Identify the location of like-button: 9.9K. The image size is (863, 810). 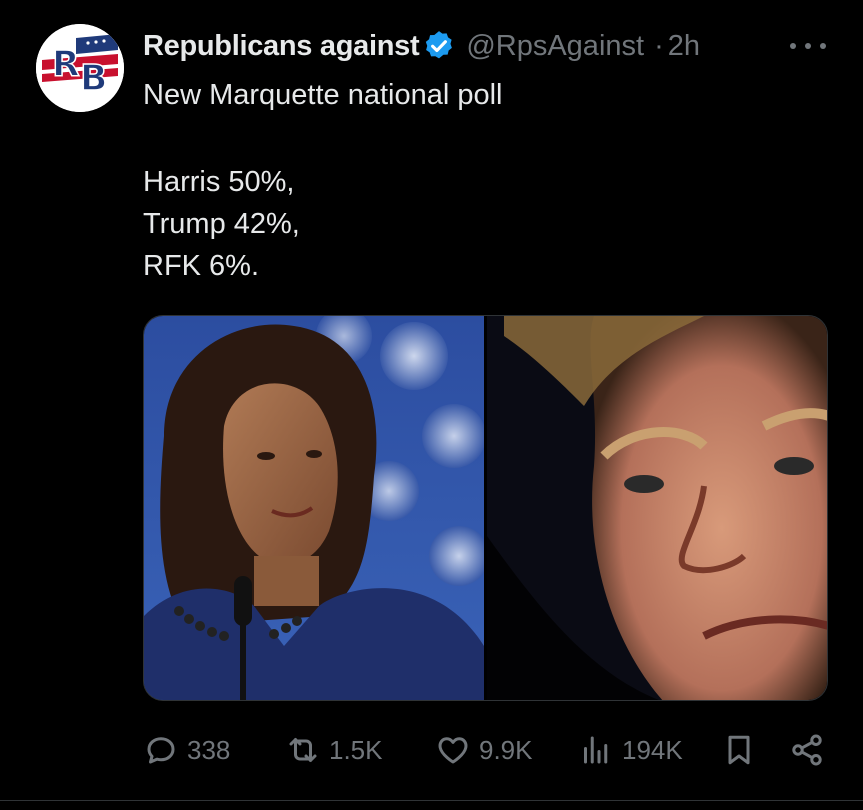
(484, 750).